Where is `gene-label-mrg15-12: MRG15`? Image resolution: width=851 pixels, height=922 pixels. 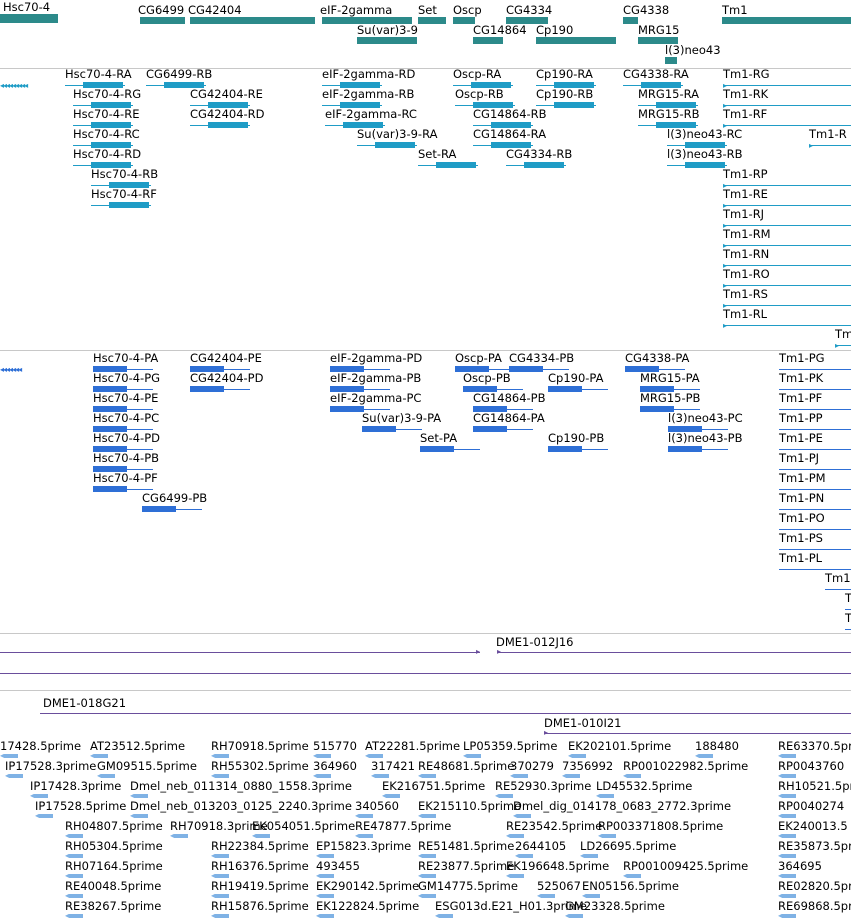 gene-label-mrg15-12: MRG15 is located at coordinates (658, 30).